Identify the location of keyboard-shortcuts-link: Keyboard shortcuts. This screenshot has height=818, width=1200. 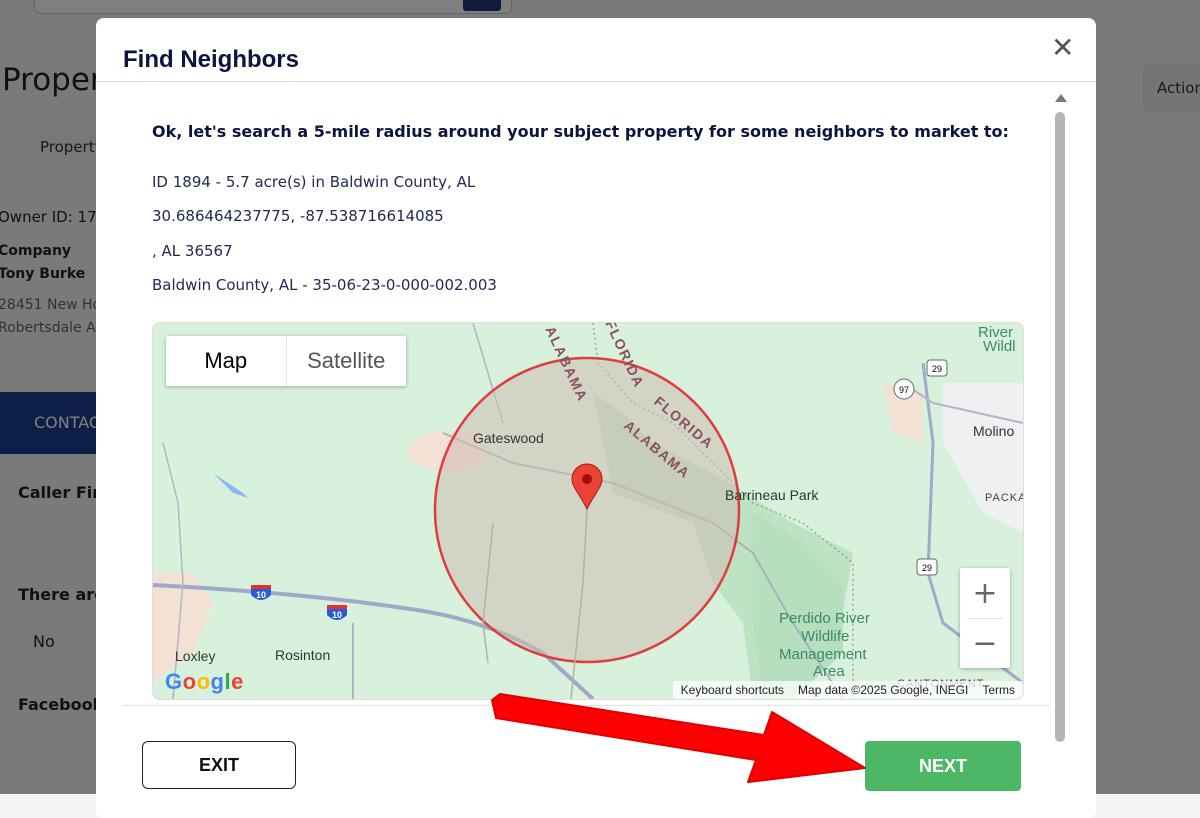
(732, 690).